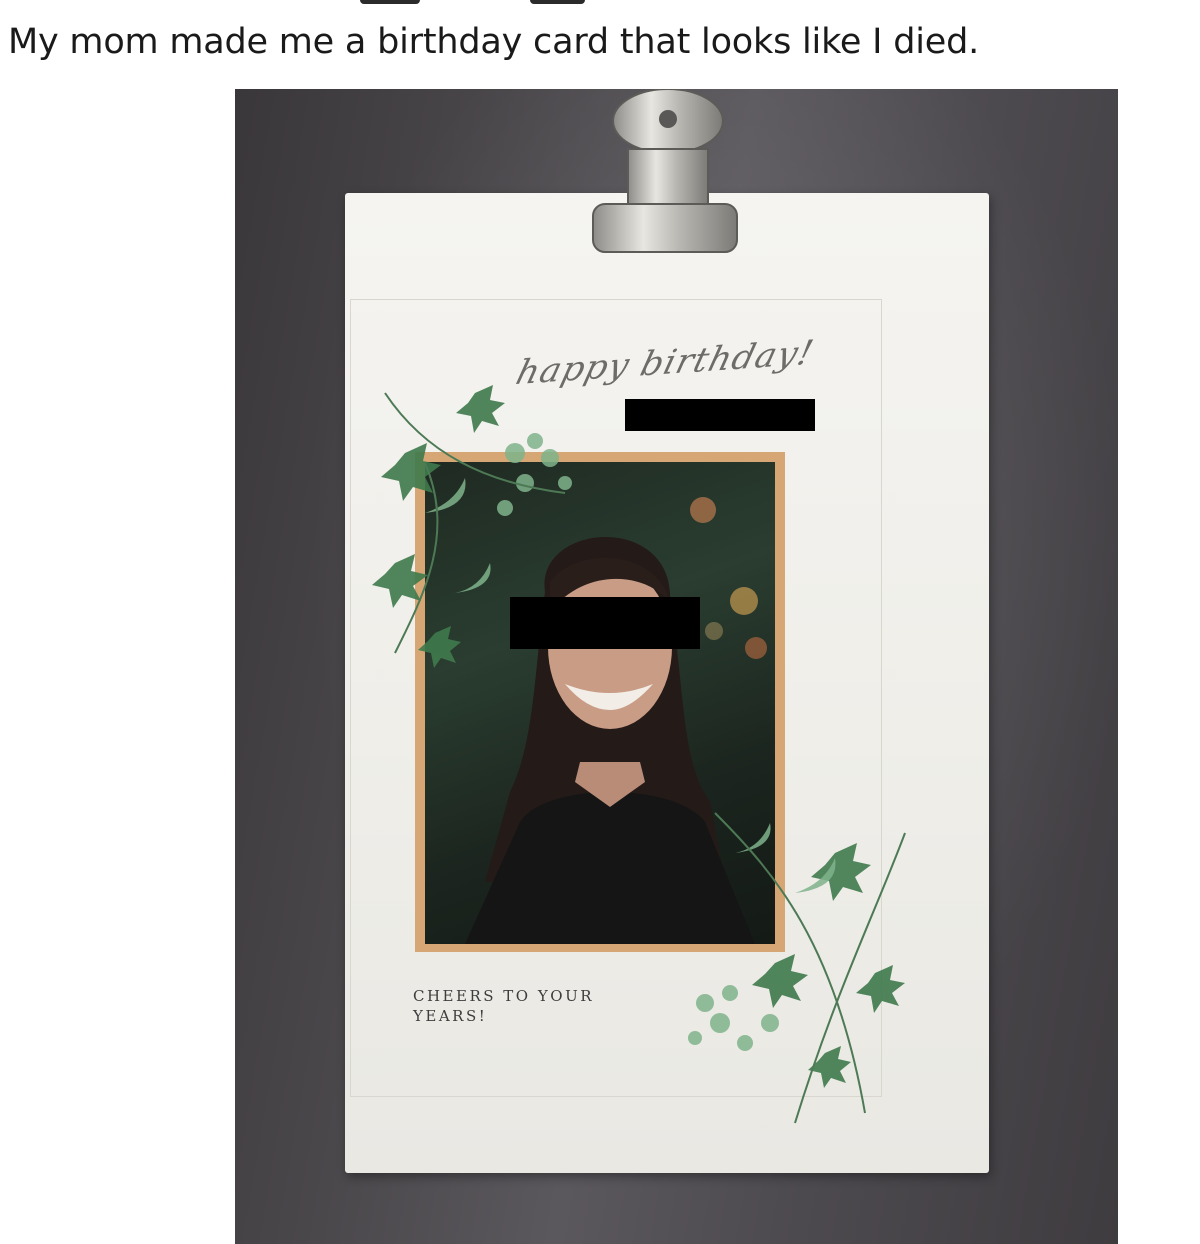  What do you see at coordinates (720, 415) in the screenshot?
I see `name-redaction-bar` at bounding box center [720, 415].